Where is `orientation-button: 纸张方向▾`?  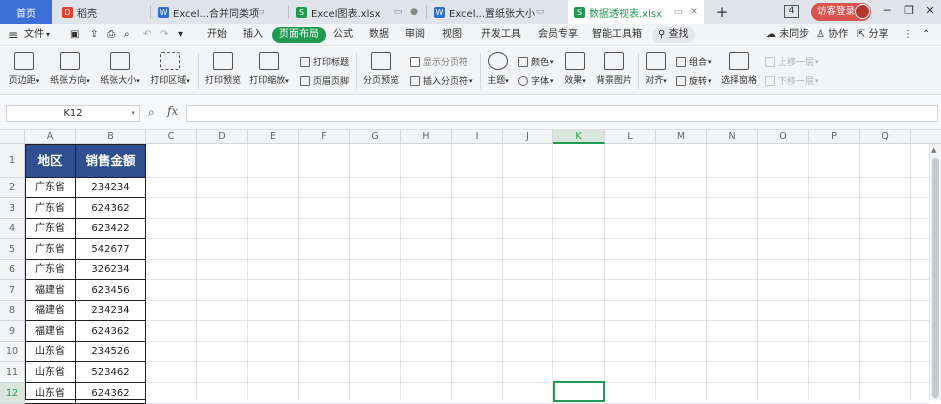 orientation-button: 纸张方向▾ is located at coordinates (70, 69).